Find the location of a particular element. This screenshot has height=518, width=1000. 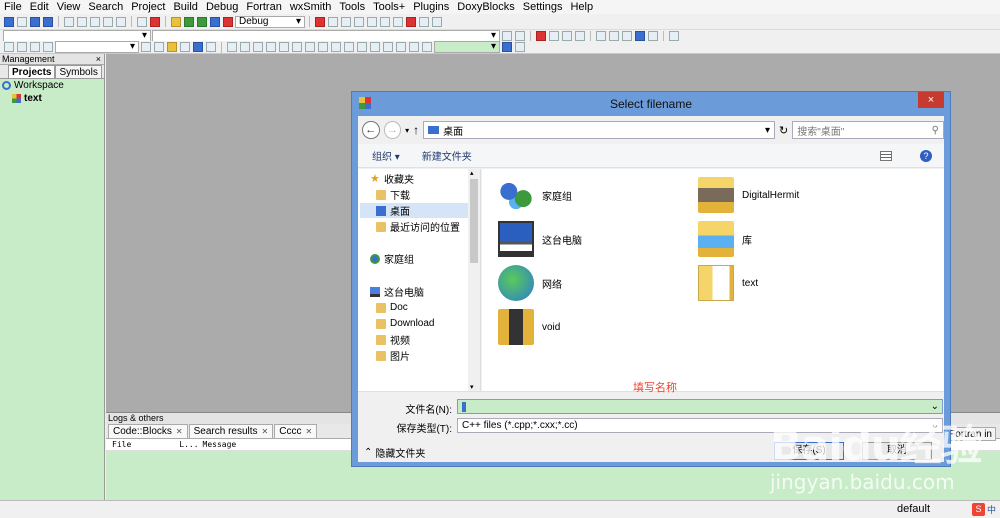

undo-icon is located at coordinates (69, 21).